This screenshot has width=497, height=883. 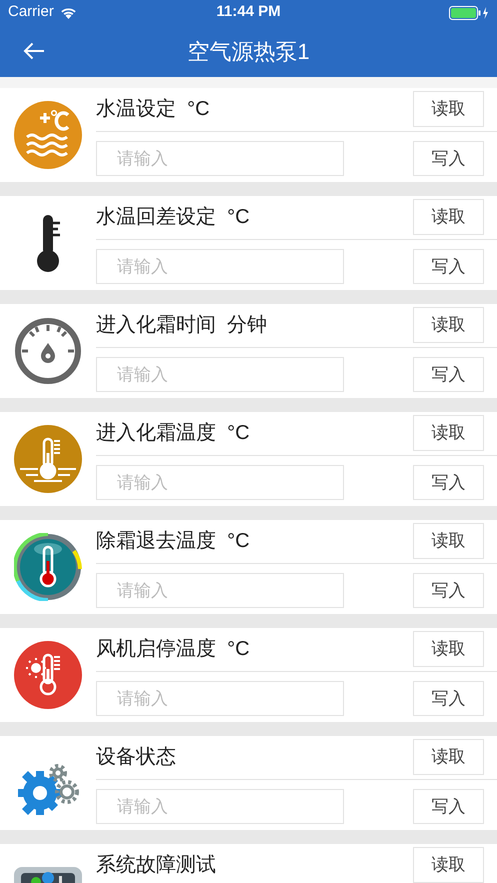 What do you see at coordinates (469, 13) in the screenshot?
I see `battery-icon` at bounding box center [469, 13].